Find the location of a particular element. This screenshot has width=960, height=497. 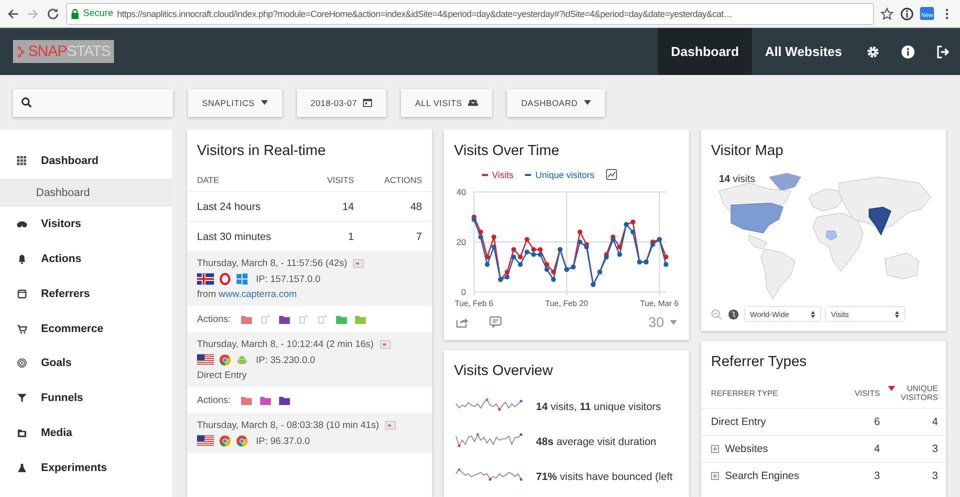

table-cell: Websites is located at coordinates (746, 449).